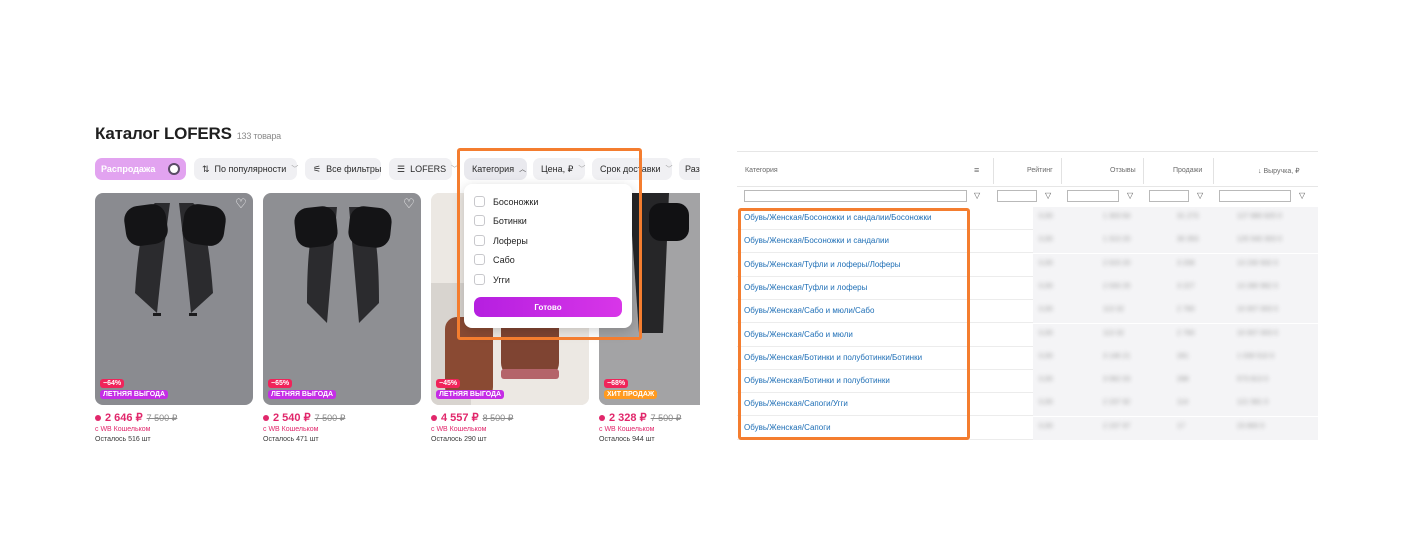  Describe the element at coordinates (140, 169) in the screenshot. I see `sale-toggle-chip: Распродажа` at that location.